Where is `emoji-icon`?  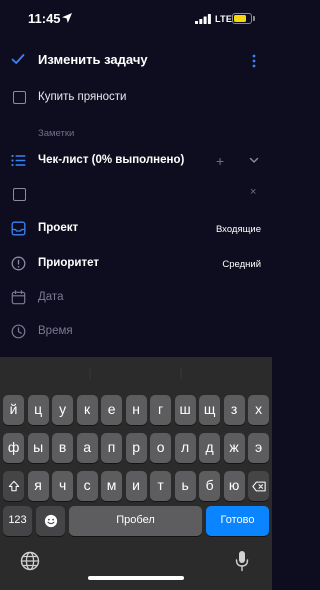
emoji-icon is located at coordinates (50, 521).